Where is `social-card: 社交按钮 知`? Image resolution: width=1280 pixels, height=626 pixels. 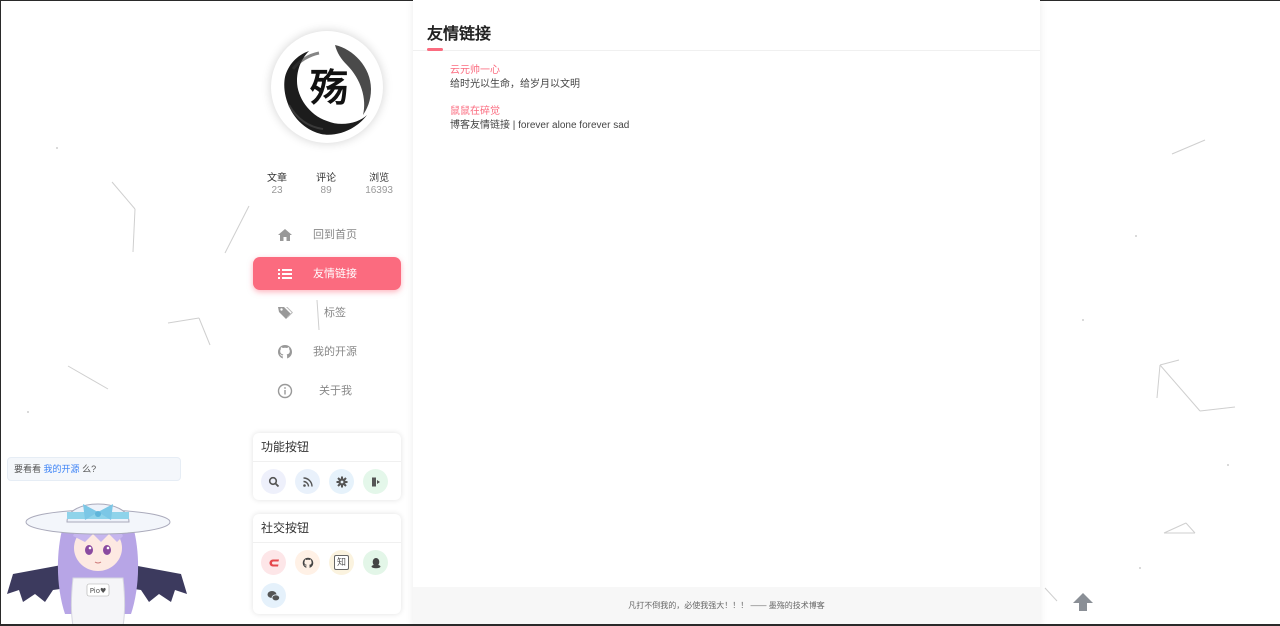
social-card: 社交按钮 知 is located at coordinates (327, 564).